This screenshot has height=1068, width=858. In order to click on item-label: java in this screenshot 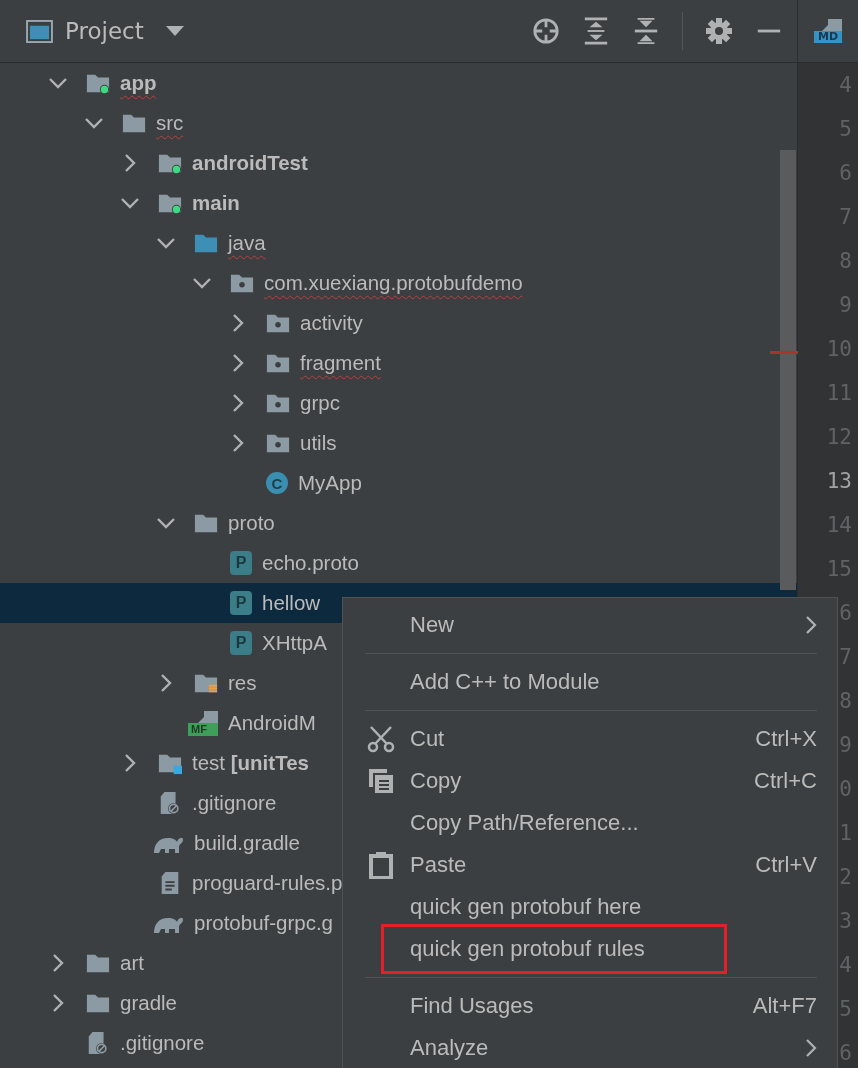, I will do `click(247, 243)`.